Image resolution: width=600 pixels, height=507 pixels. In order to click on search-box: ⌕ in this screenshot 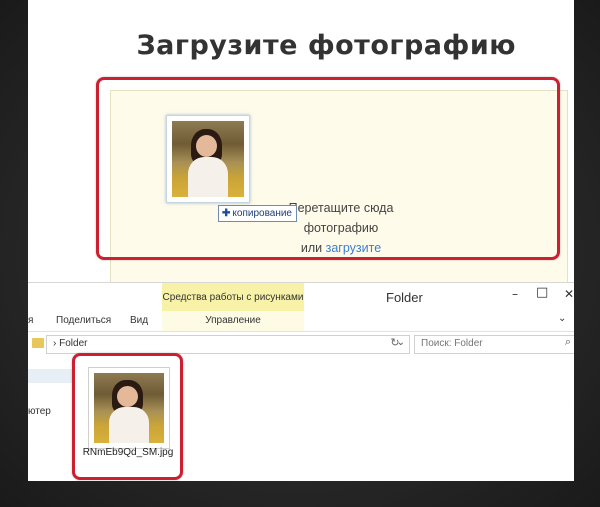, I will do `click(494, 344)`.